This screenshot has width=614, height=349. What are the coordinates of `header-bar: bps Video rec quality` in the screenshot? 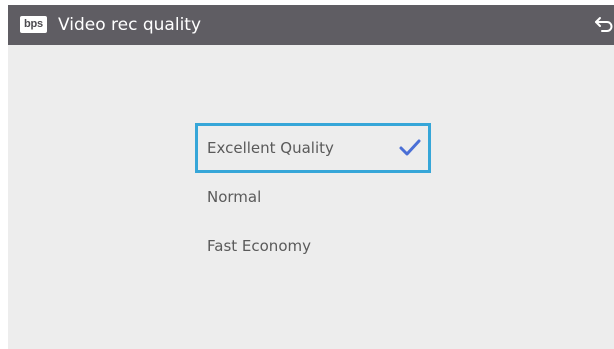 It's located at (311, 25).